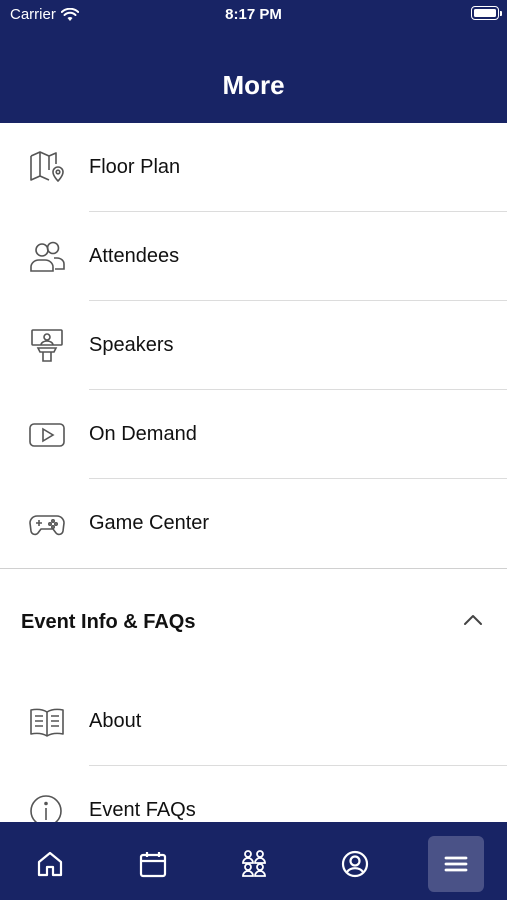  I want to click on menu-item-label: Attendees, so click(134, 256).